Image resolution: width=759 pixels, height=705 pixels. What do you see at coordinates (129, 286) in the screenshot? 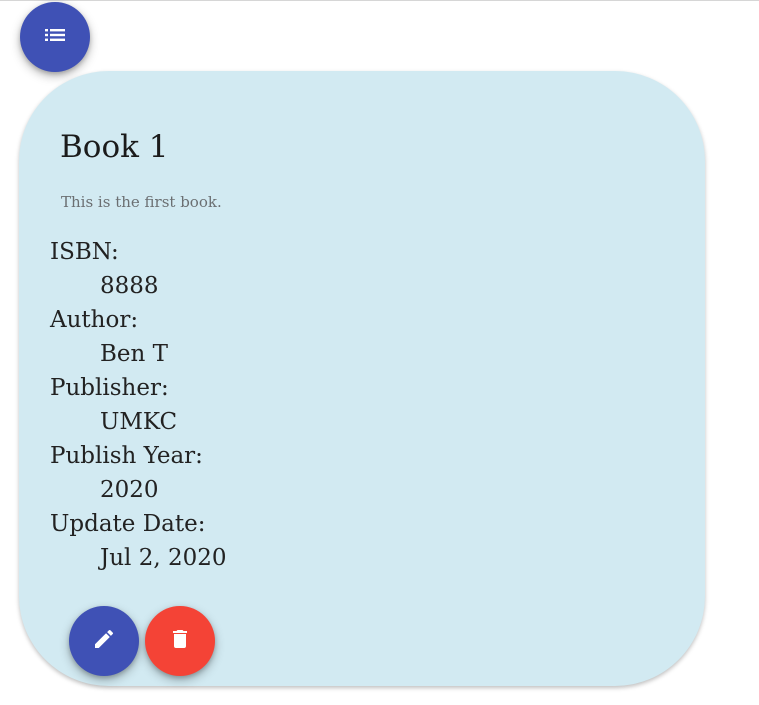
I see `isbn-value: 8888` at bounding box center [129, 286].